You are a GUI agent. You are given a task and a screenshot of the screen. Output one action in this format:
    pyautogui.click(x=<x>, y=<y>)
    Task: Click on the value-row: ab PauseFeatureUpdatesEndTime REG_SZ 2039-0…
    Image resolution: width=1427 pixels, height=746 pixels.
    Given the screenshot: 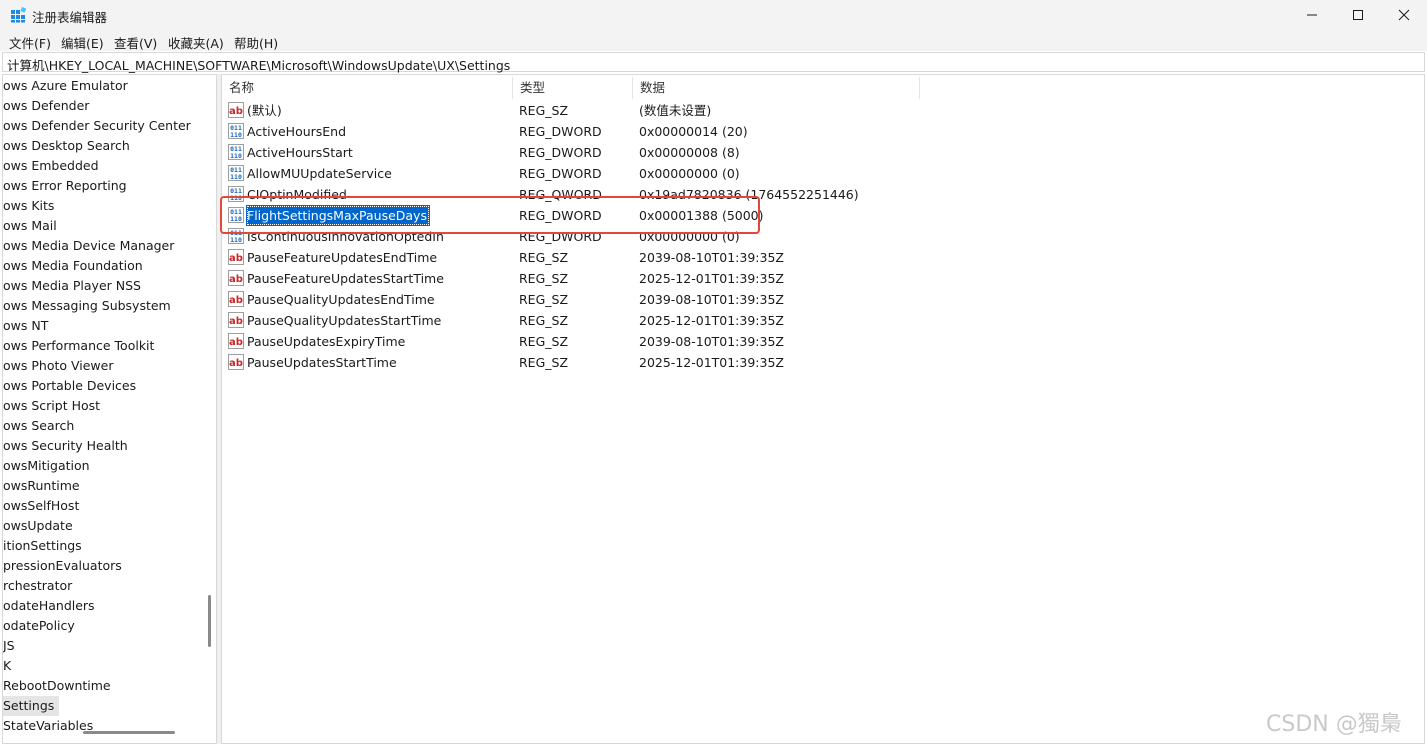 What is the action you would take?
    pyautogui.click(x=822, y=257)
    